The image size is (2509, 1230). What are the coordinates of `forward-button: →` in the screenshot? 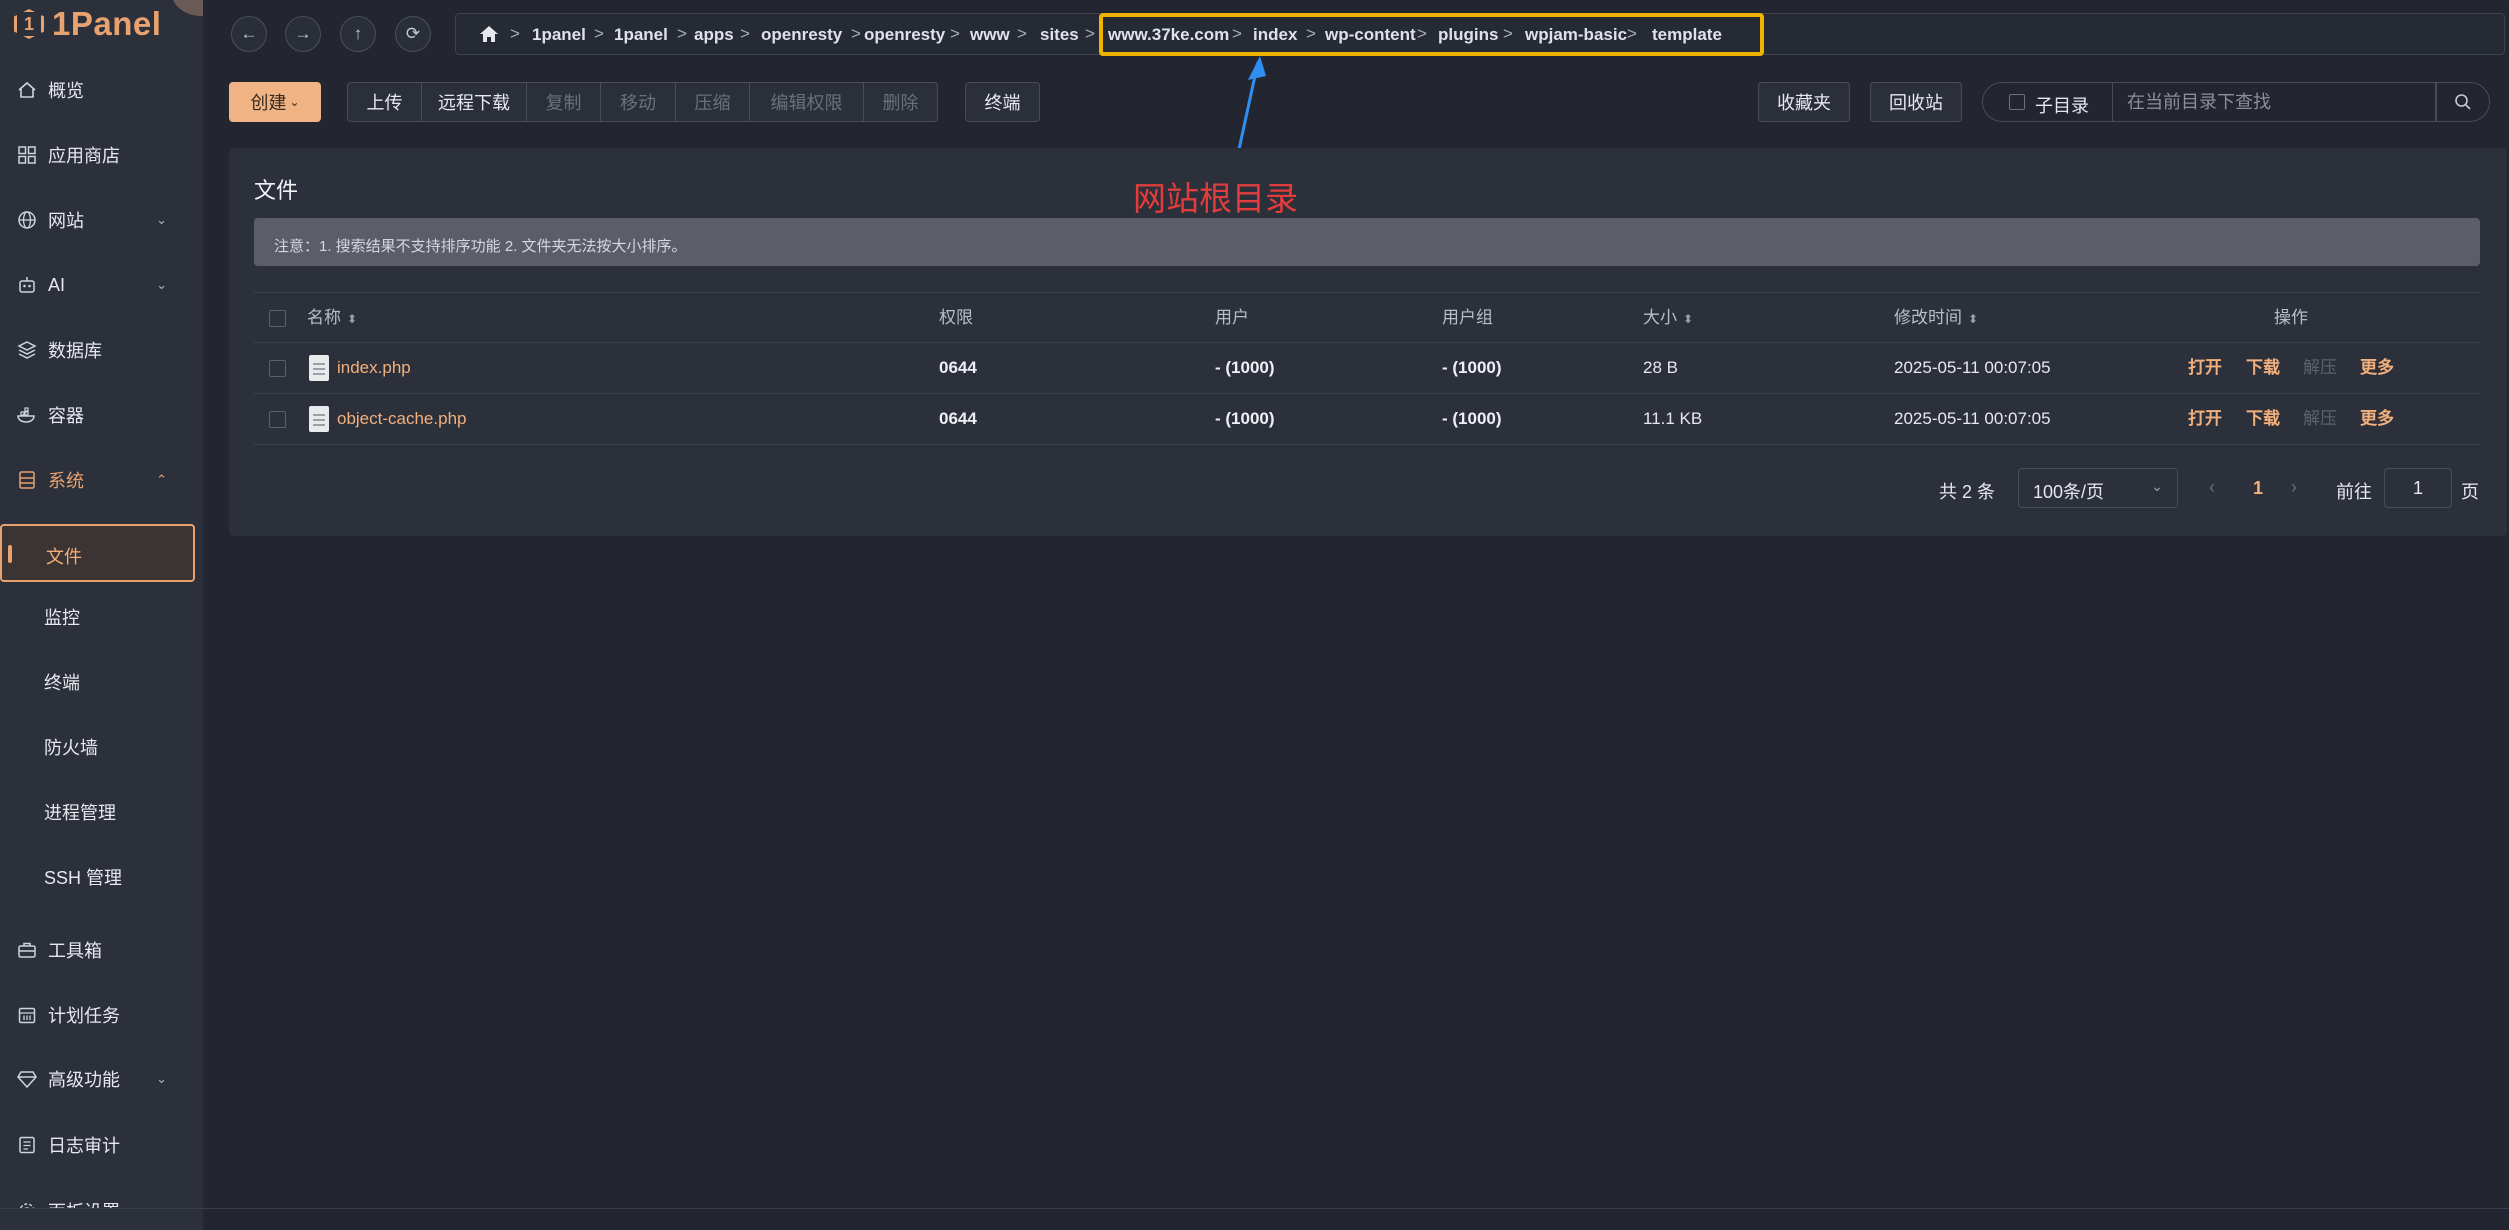 It's located at (303, 34).